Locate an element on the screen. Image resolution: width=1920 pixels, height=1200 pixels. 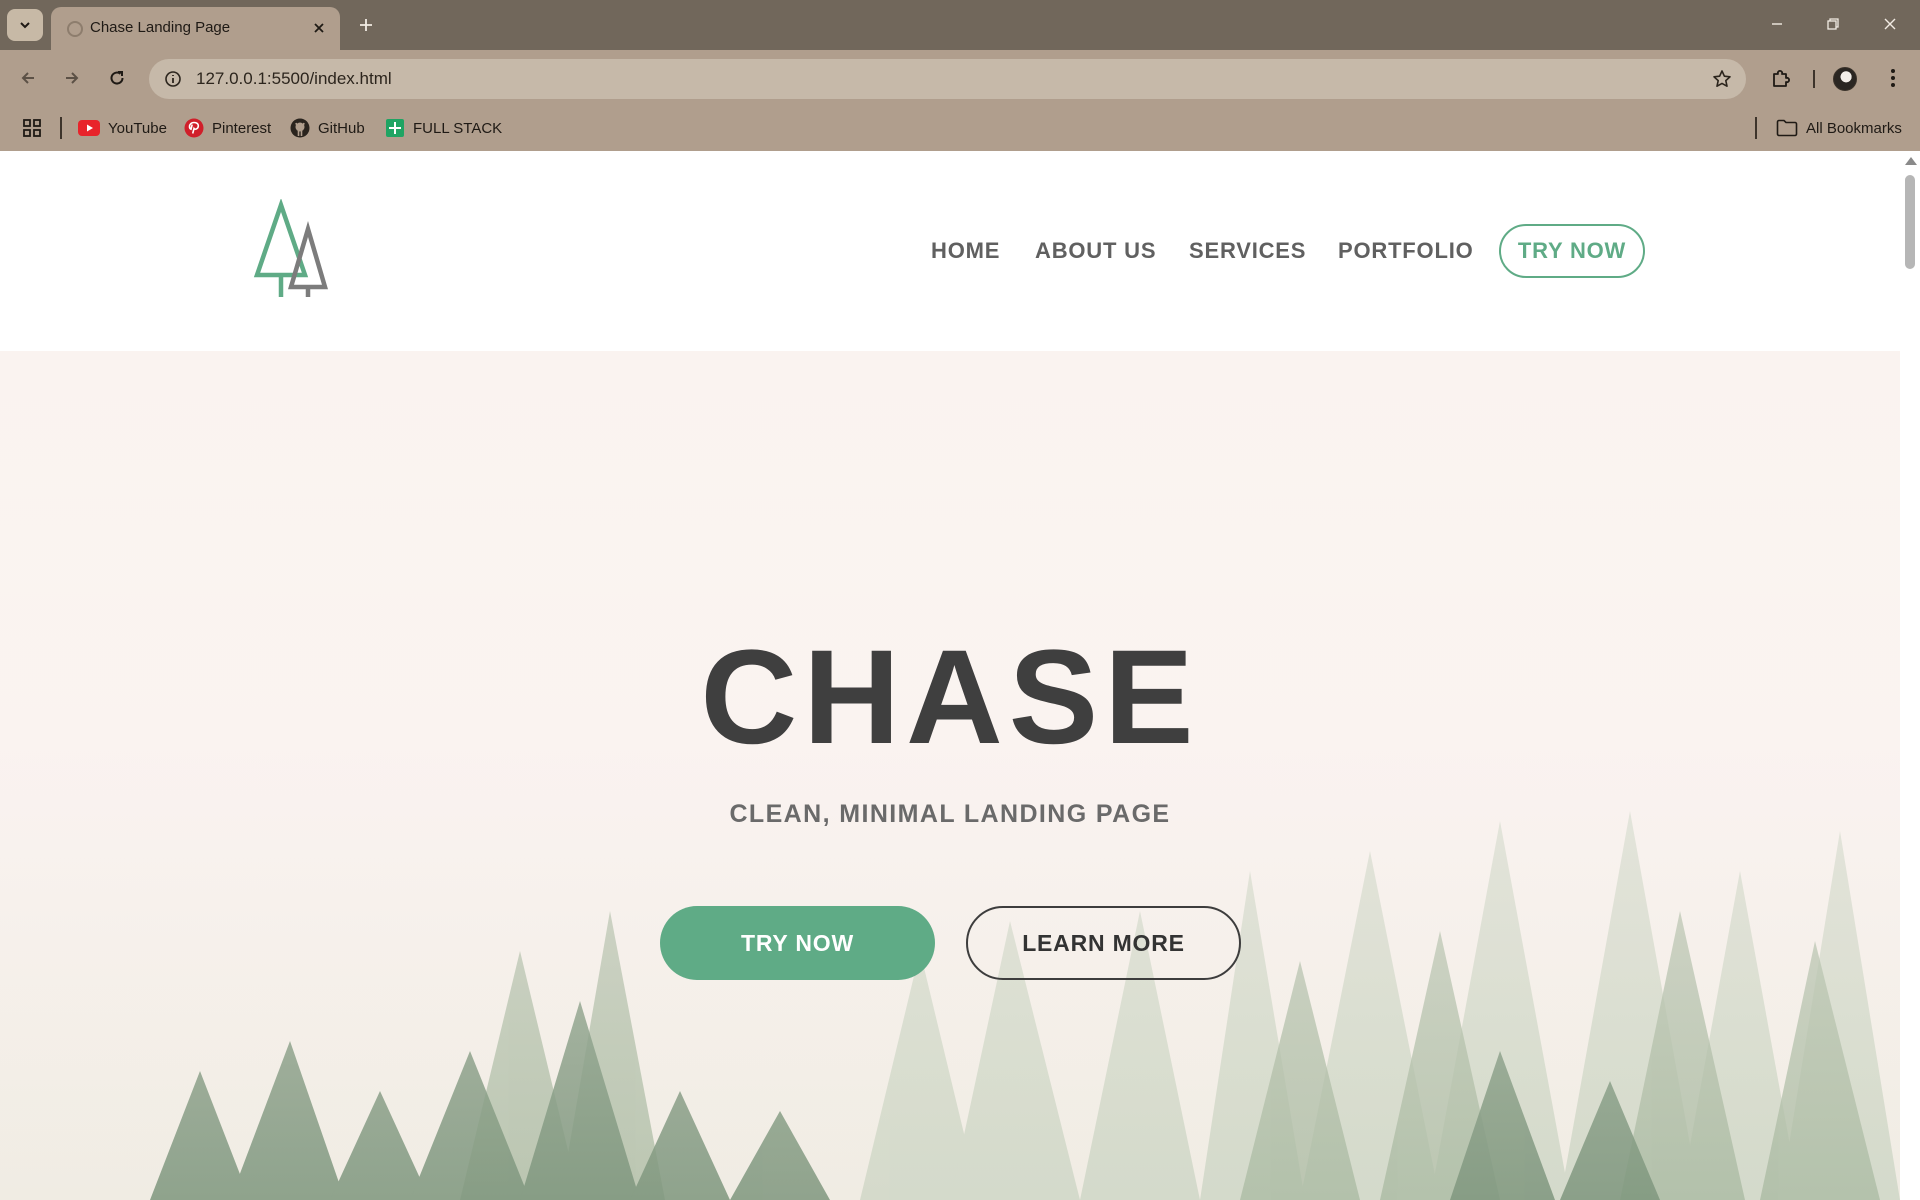
globe-icon is located at coordinates (75, 29).